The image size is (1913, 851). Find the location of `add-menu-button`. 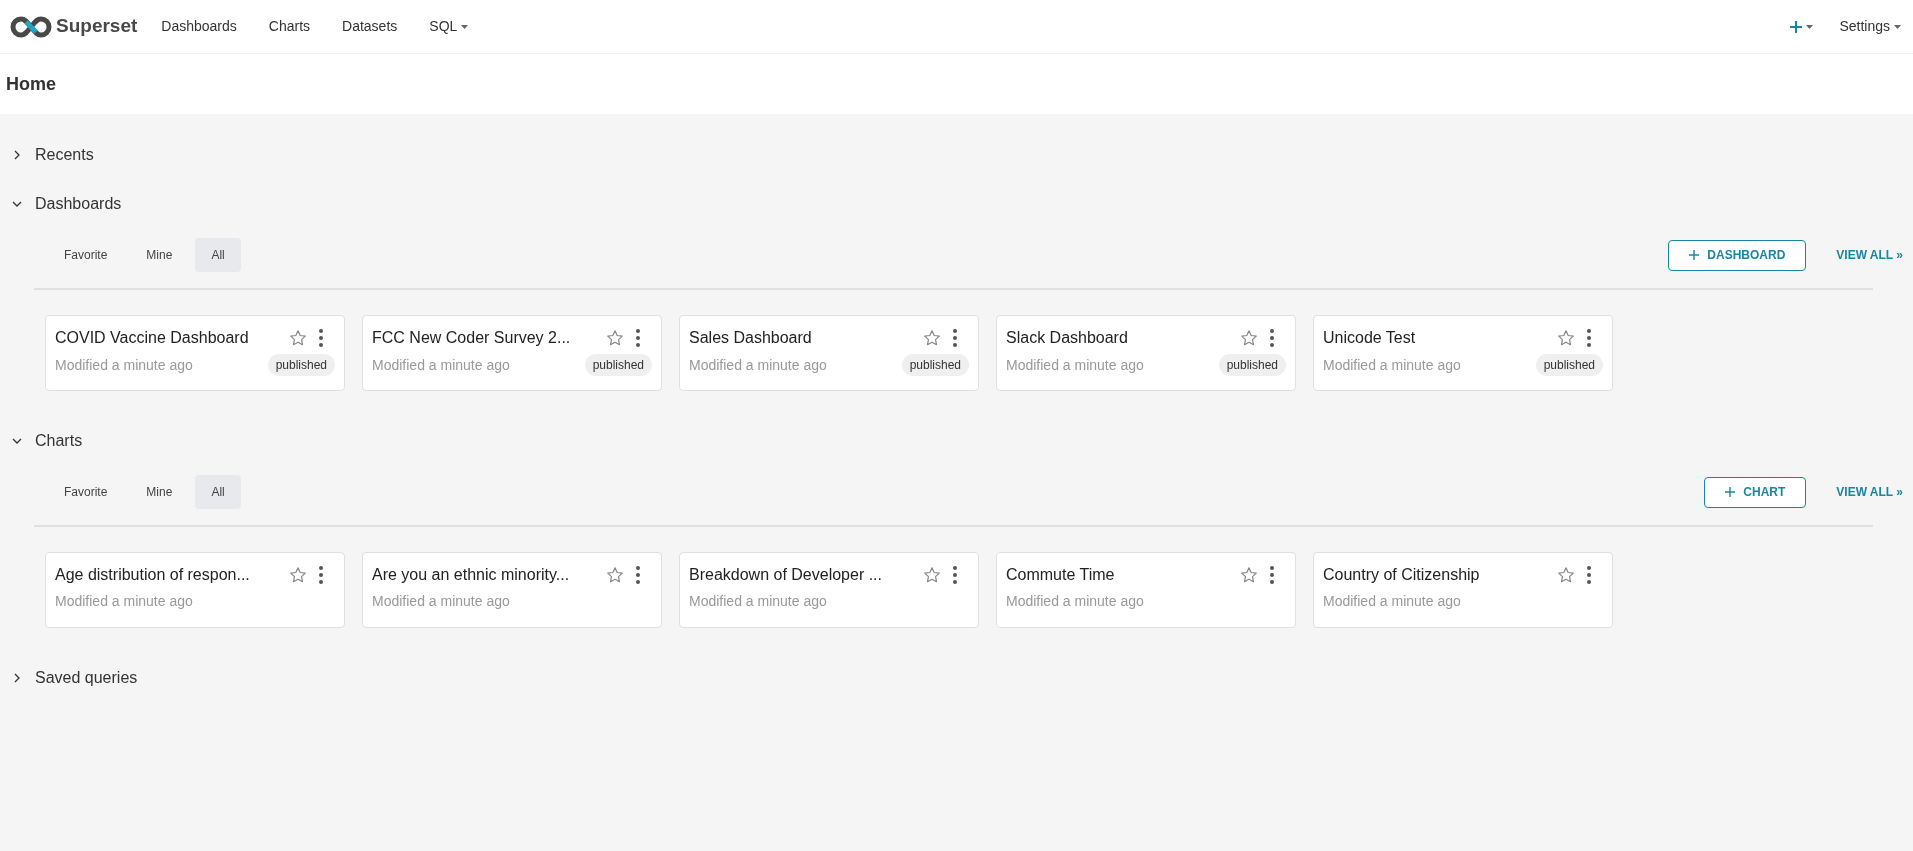

add-menu-button is located at coordinates (1802, 26).